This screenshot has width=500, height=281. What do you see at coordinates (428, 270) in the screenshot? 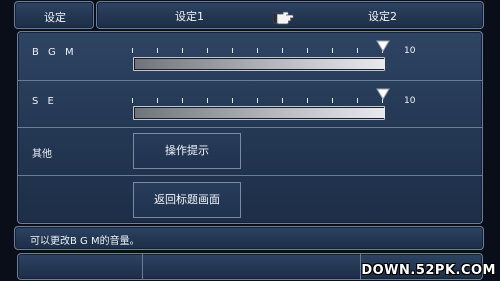
I see `watermark: DOWN.52PK.COM` at bounding box center [428, 270].